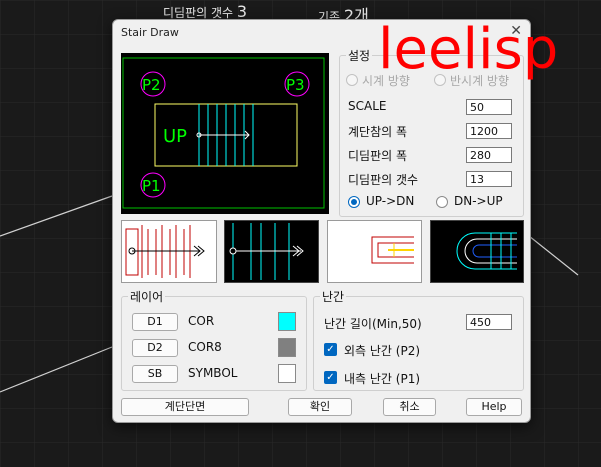 The height and width of the screenshot is (467, 601). Describe the element at coordinates (295, 85) in the screenshot. I see `label-p3: P3` at that location.